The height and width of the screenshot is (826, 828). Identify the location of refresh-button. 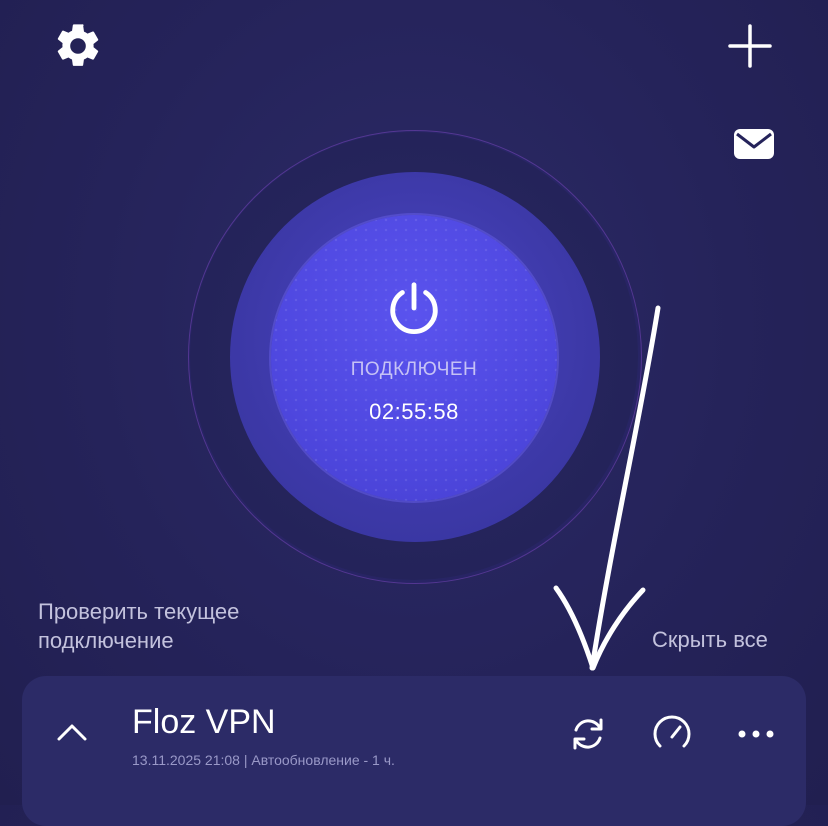
(588, 734).